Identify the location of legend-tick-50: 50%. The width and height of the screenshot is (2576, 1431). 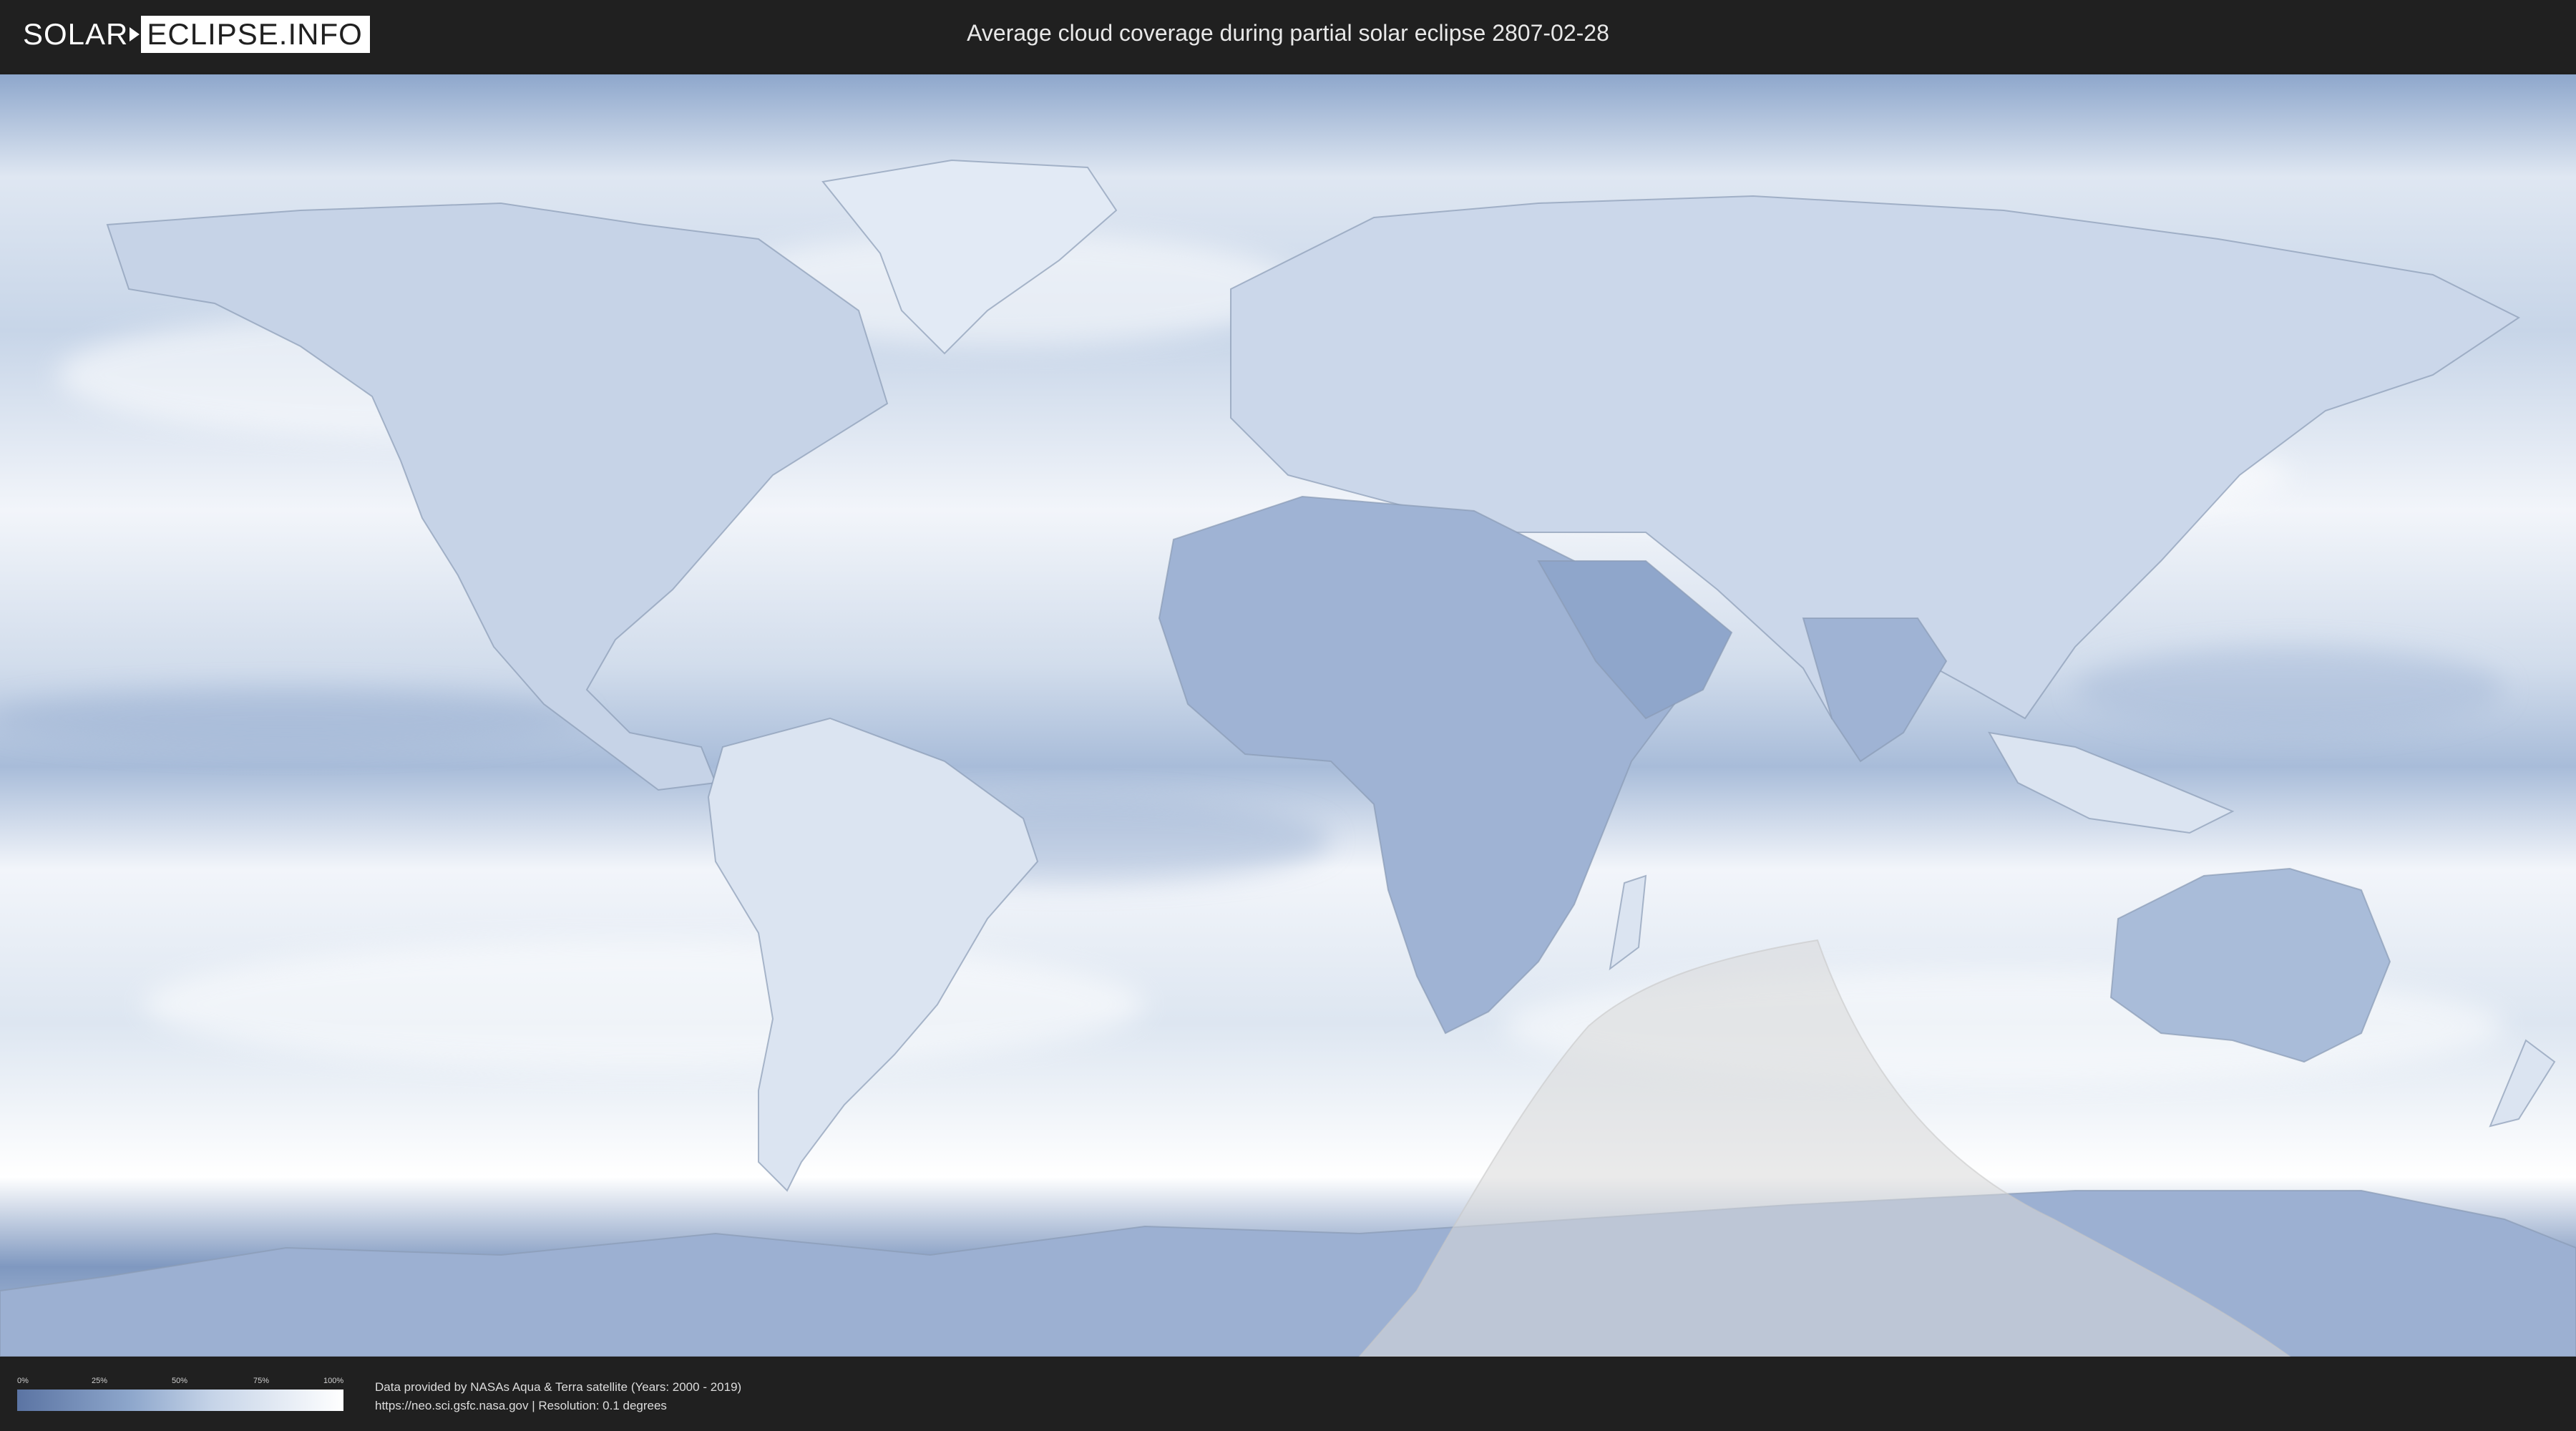
(180, 1381).